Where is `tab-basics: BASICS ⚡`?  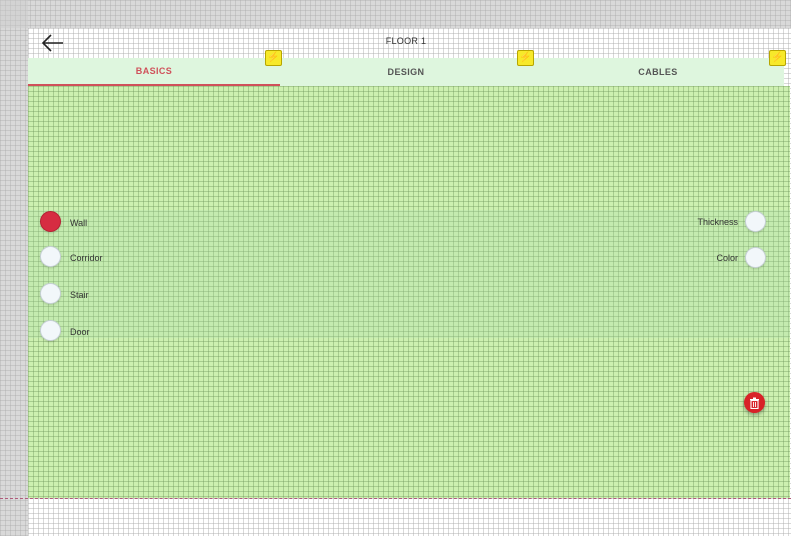
tab-basics: BASICS ⚡ is located at coordinates (155, 68).